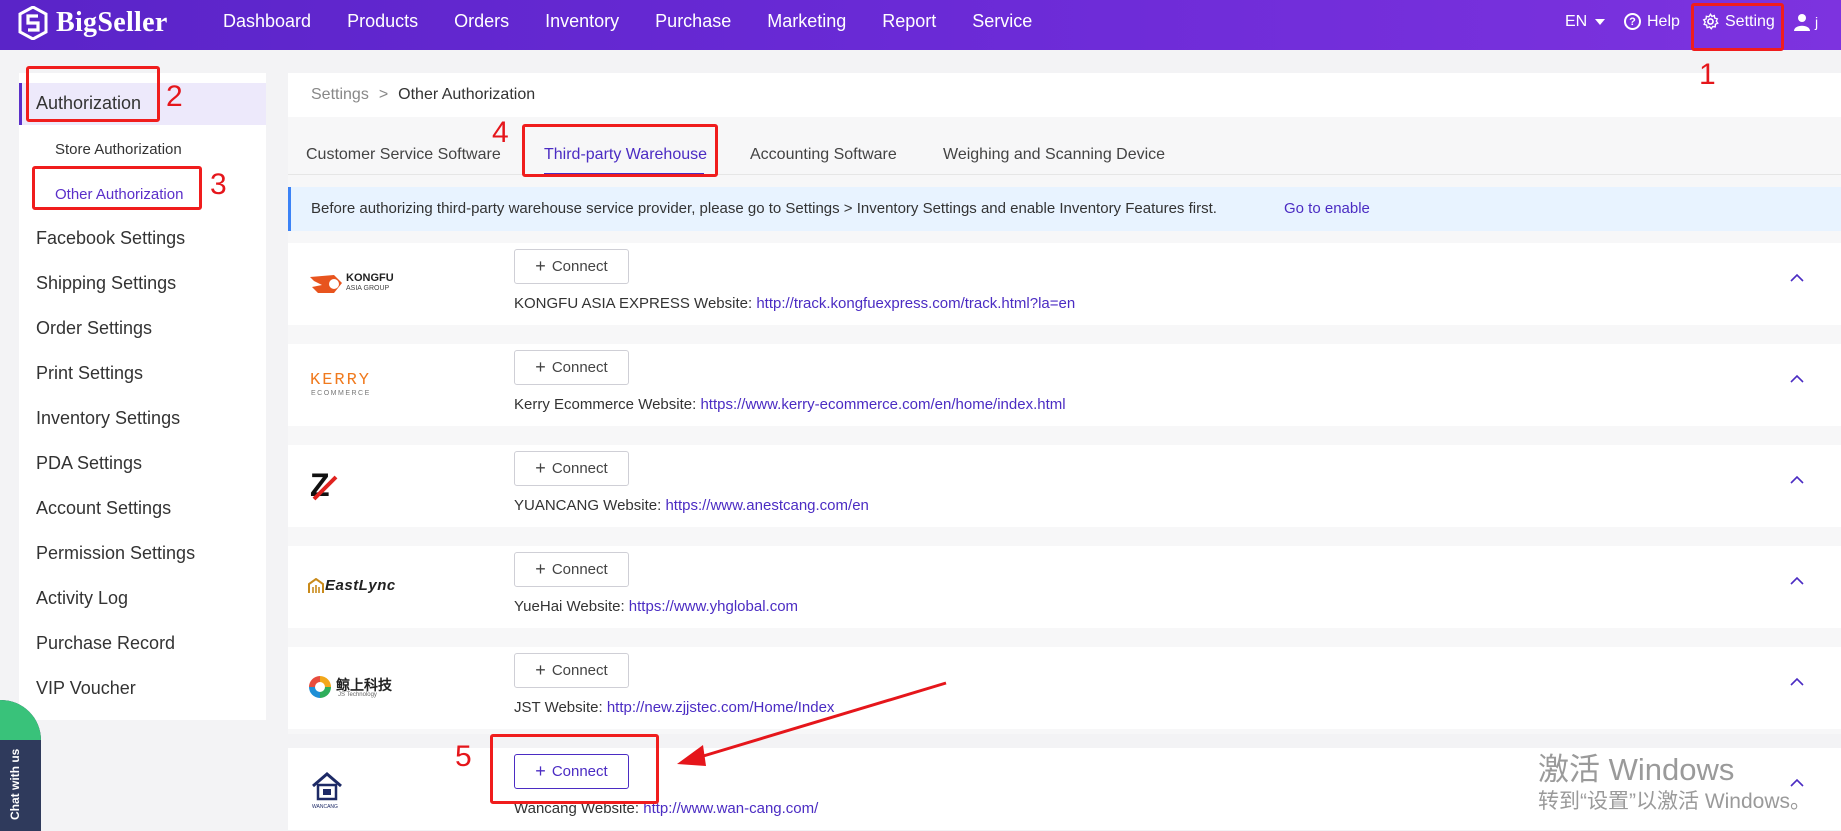 The image size is (1841, 831). What do you see at coordinates (341, 393) in the screenshot?
I see `kerry-logo-sub: ECOMMERCE` at bounding box center [341, 393].